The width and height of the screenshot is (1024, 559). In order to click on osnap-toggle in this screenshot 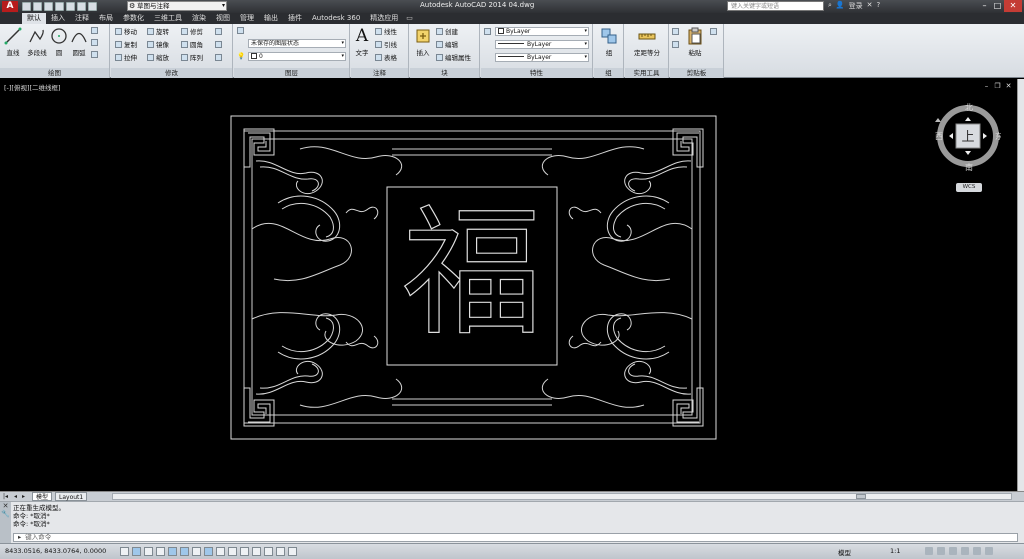, I will do `click(184, 551)`.